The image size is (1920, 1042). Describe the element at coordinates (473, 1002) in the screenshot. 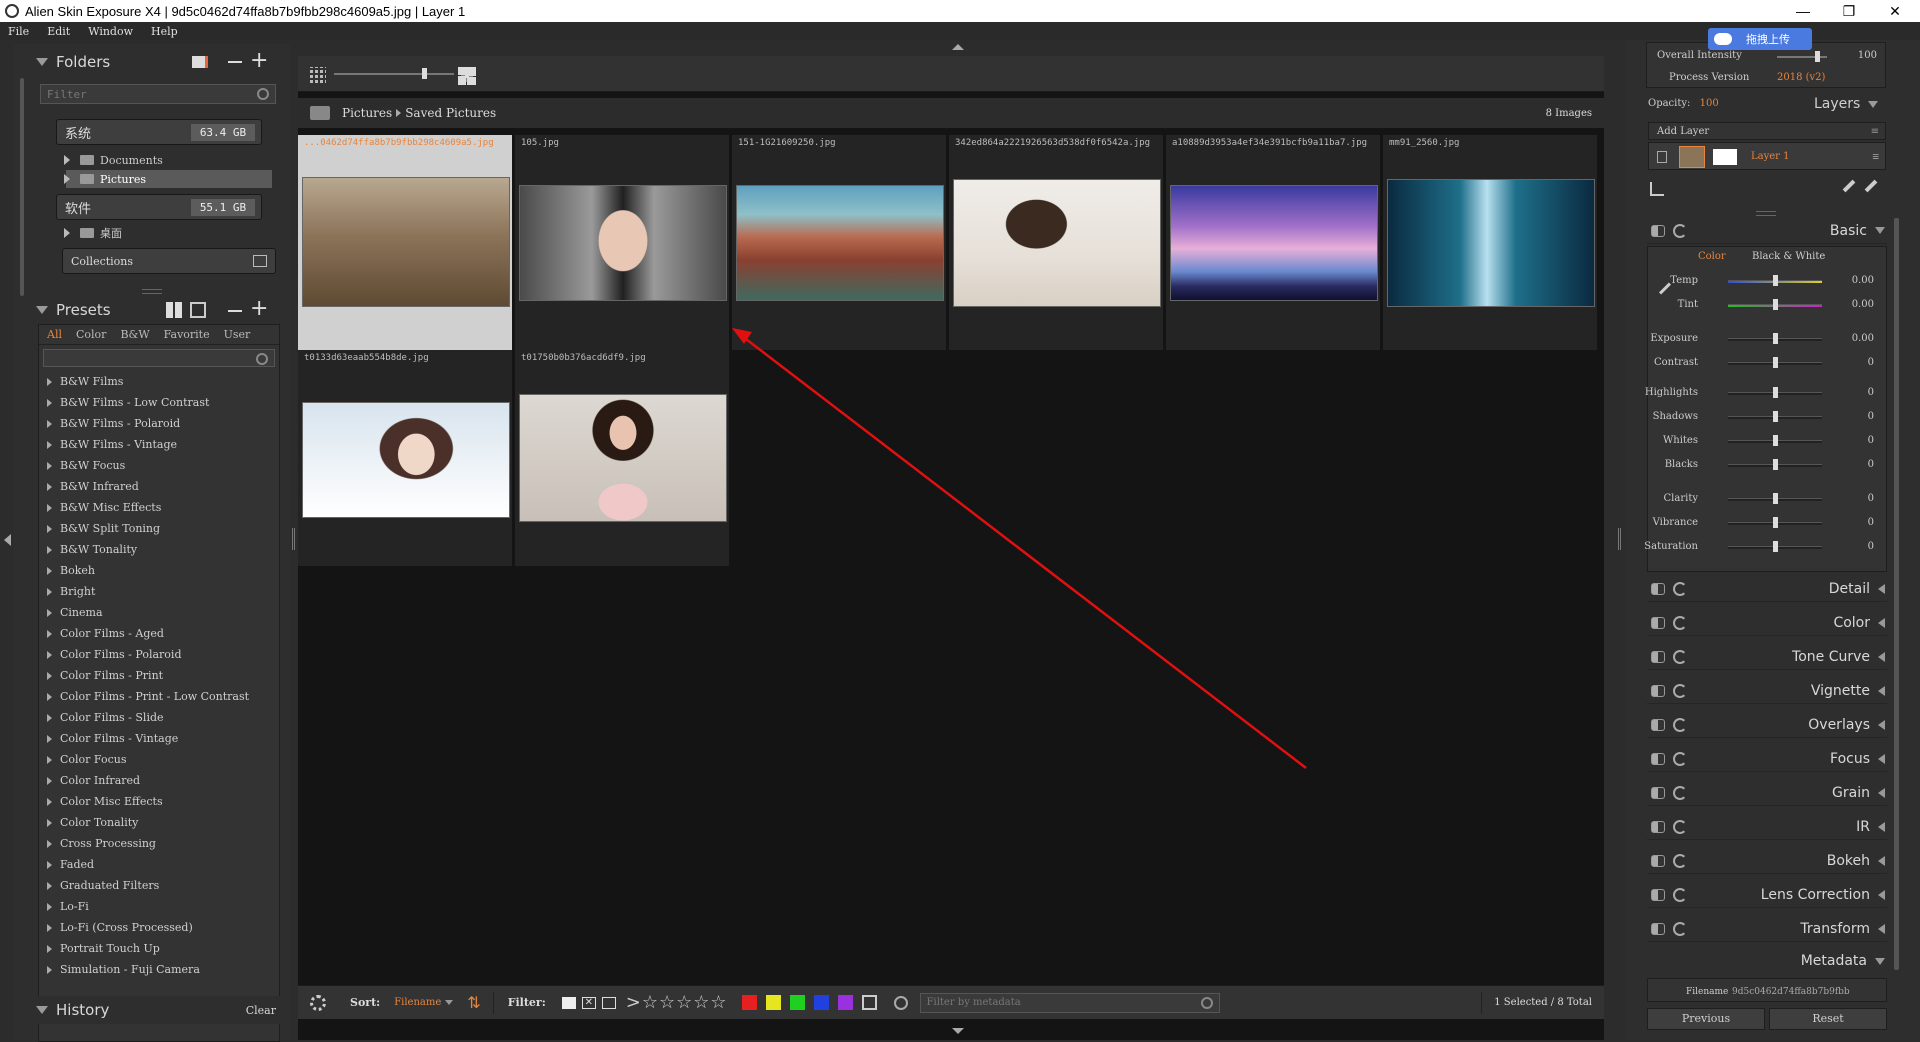

I see `sort-order-icon: ⇅` at that location.